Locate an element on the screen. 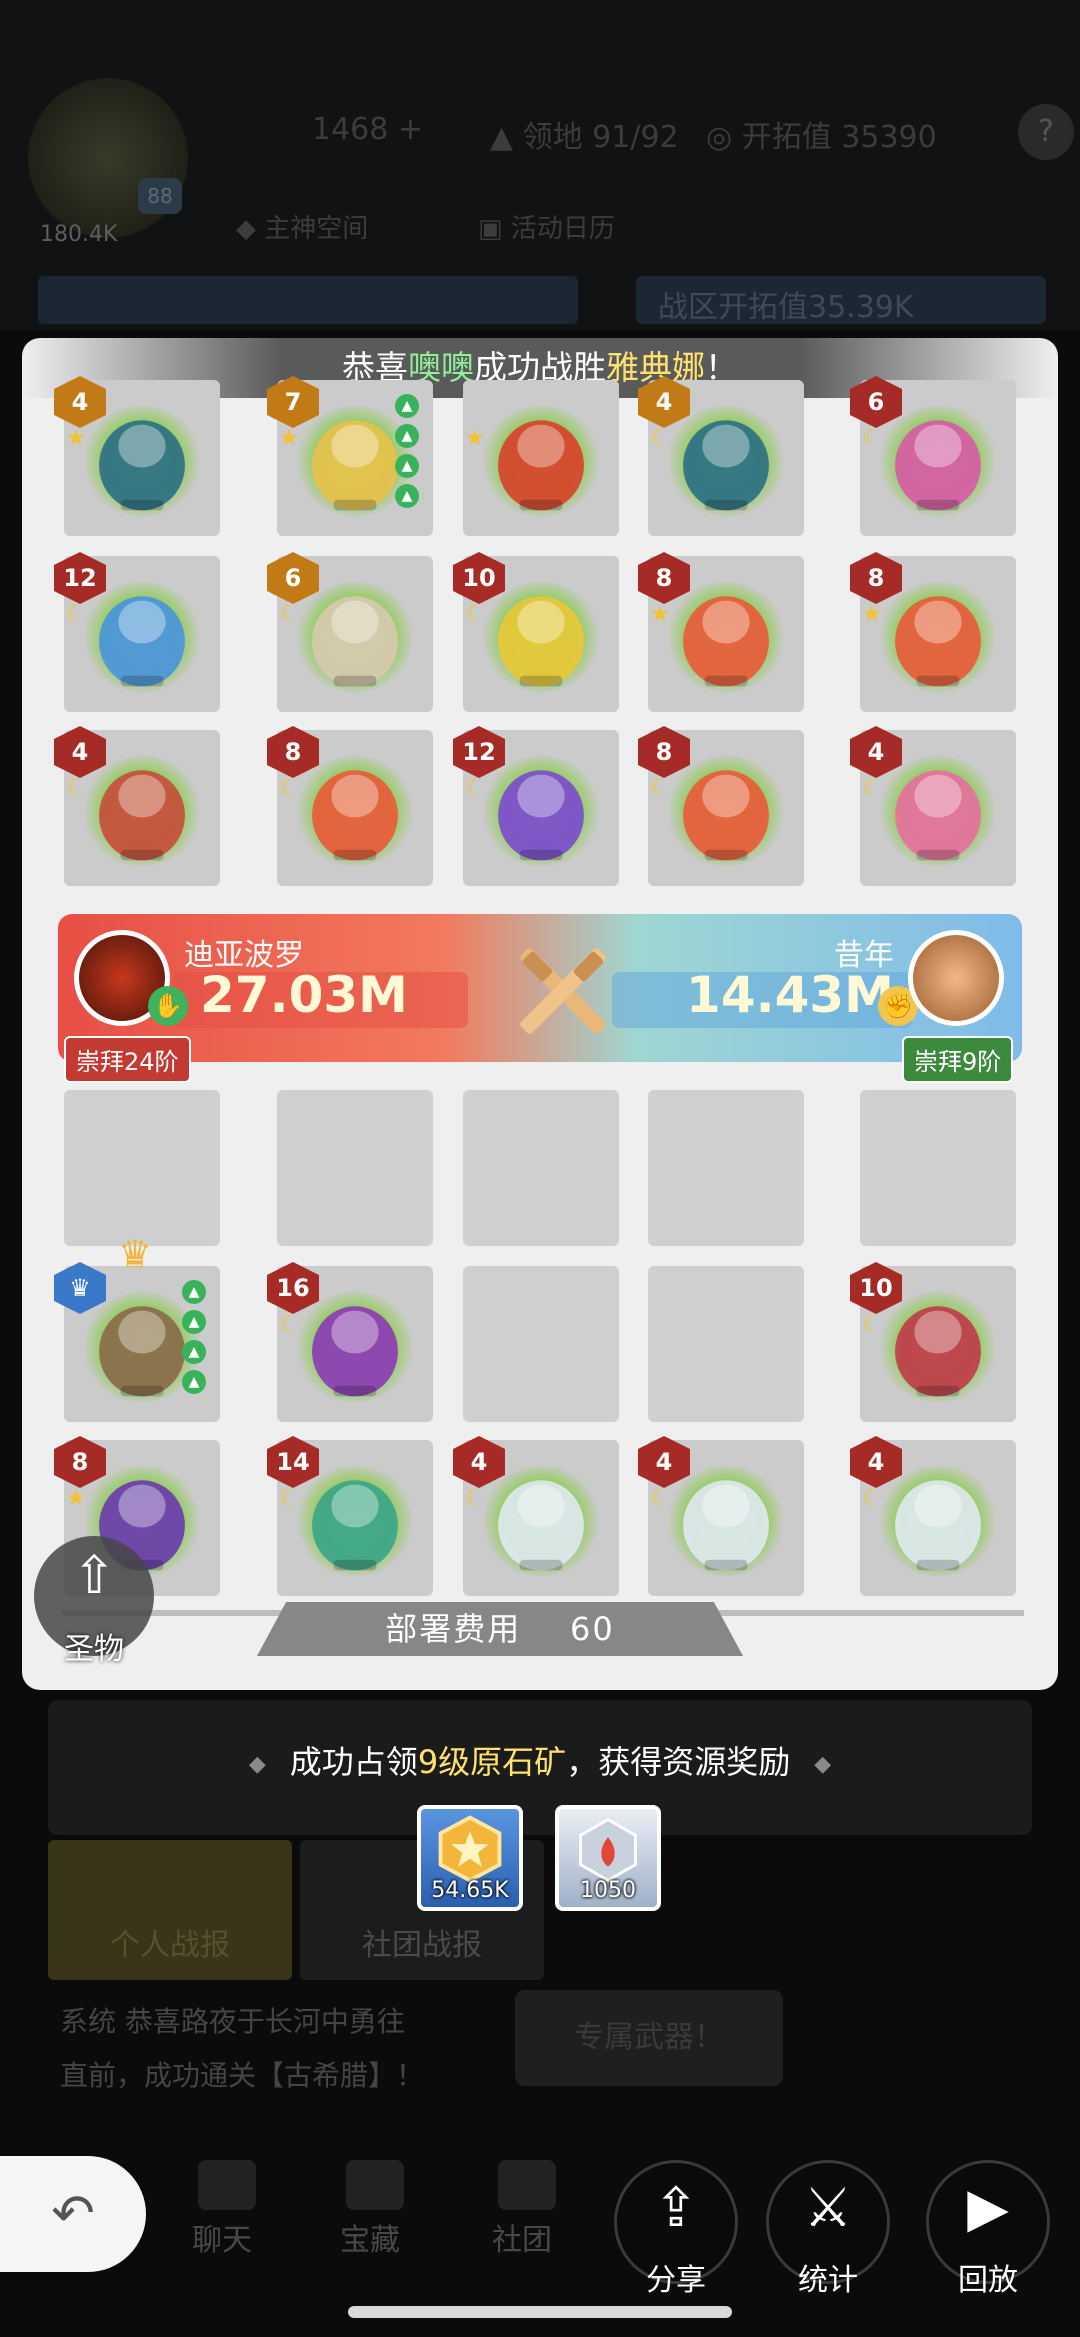  replay-button: ▶ 回放 is located at coordinates (988, 2229).